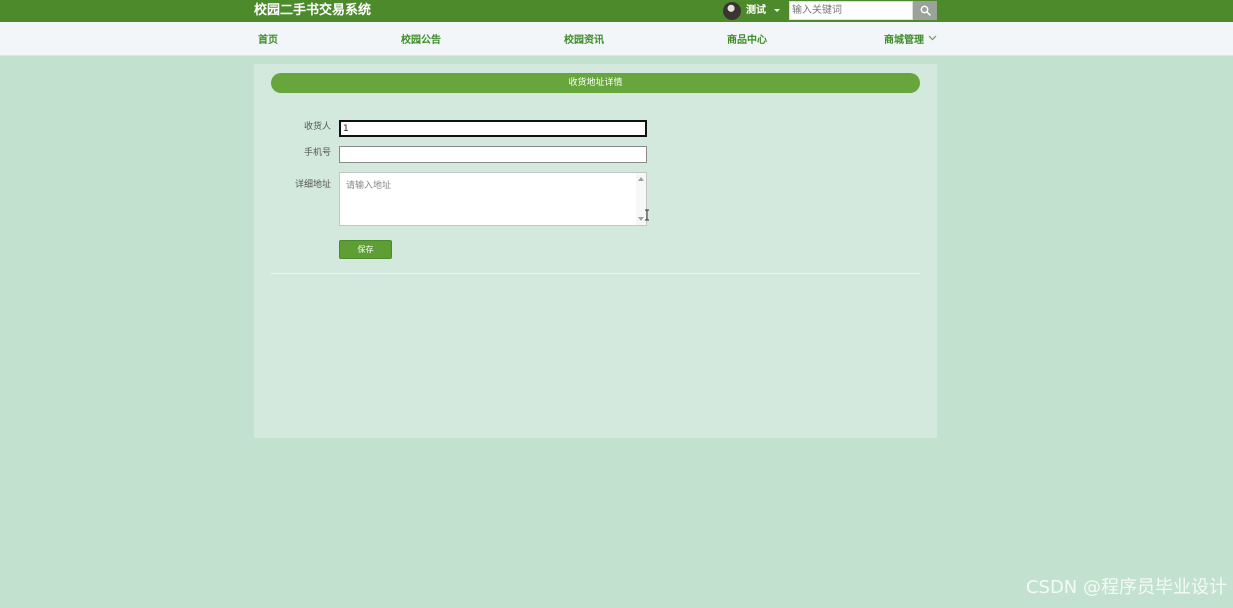  Describe the element at coordinates (421, 41) in the screenshot. I see `nav-item-announcements: 校园公告` at that location.